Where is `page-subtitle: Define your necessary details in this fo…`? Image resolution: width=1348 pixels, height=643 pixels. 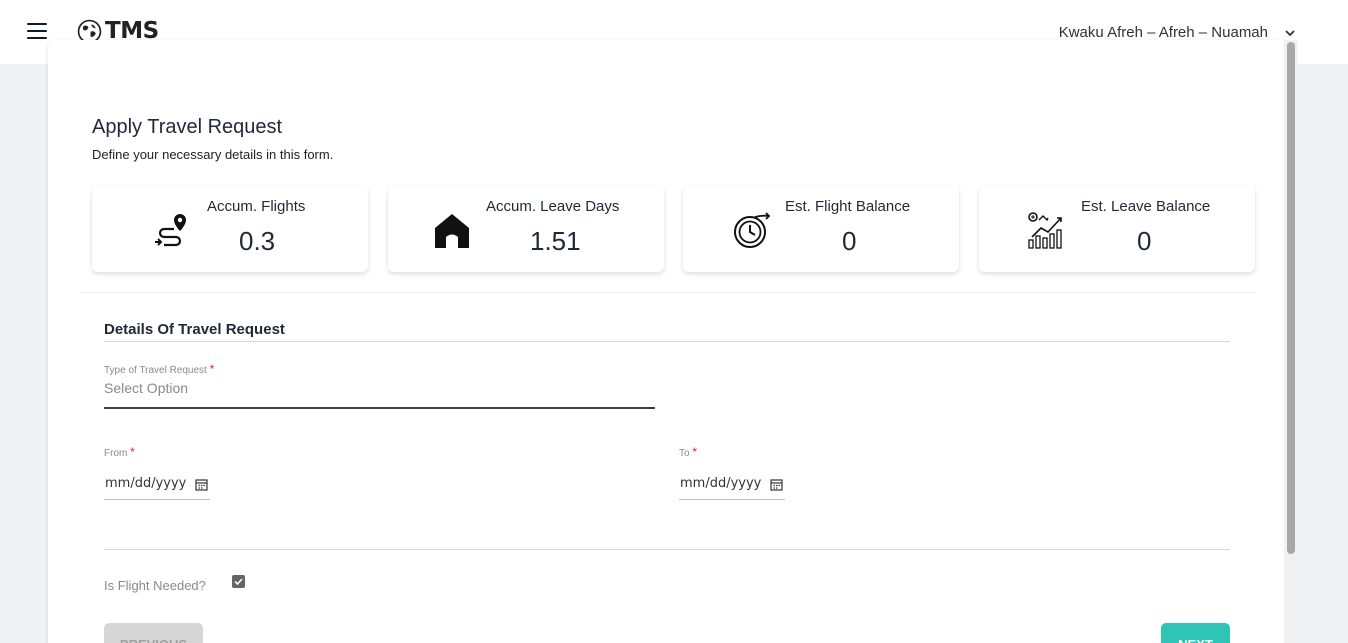
page-subtitle: Define your necessary details in this fo… is located at coordinates (213, 154).